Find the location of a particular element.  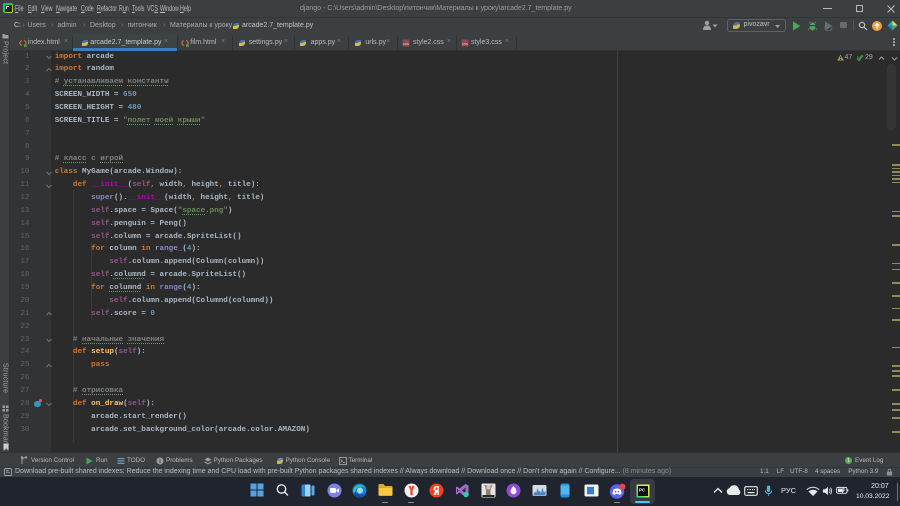

svg-text: PC is located at coordinates (642, 489).